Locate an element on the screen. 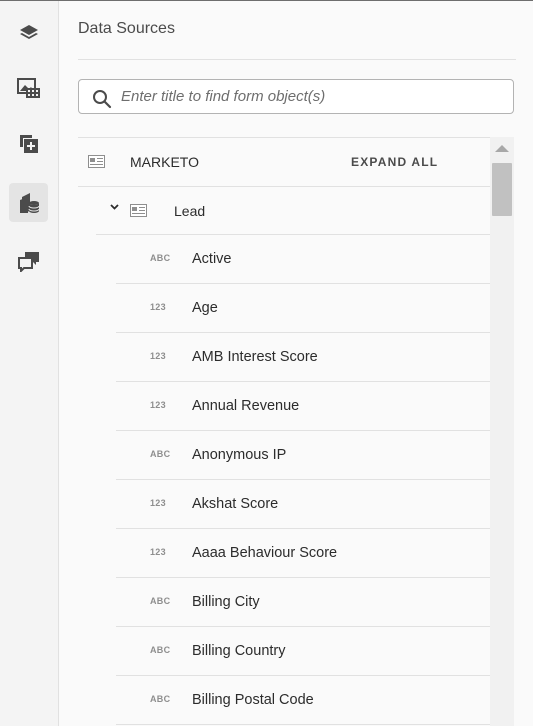 Image resolution: width=533 pixels, height=726 pixels. field-label: Billing City is located at coordinates (226, 602).